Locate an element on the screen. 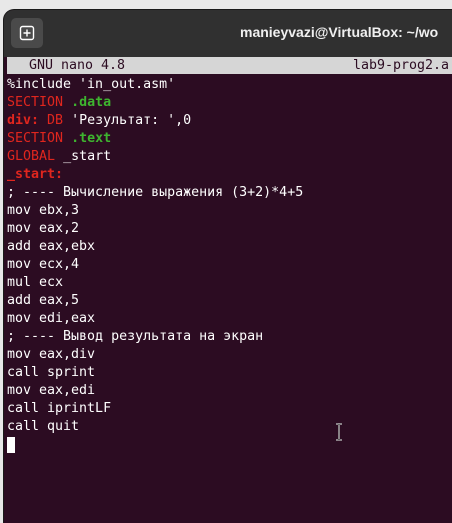 Image resolution: width=452 pixels, height=523 pixels. code-line: call iprintLF is located at coordinates (59, 408).